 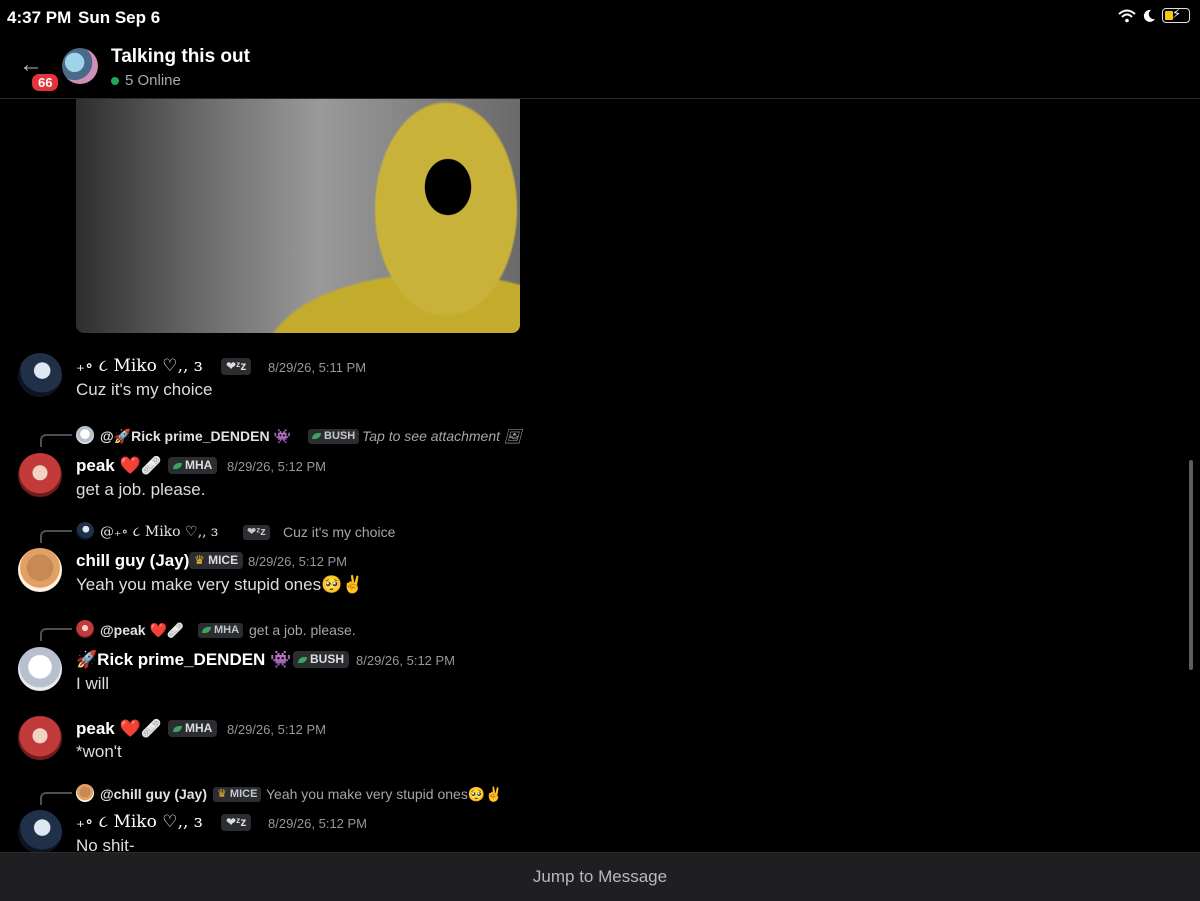 What do you see at coordinates (119, 17) in the screenshot?
I see `status-date: Sun Sep 6` at bounding box center [119, 17].